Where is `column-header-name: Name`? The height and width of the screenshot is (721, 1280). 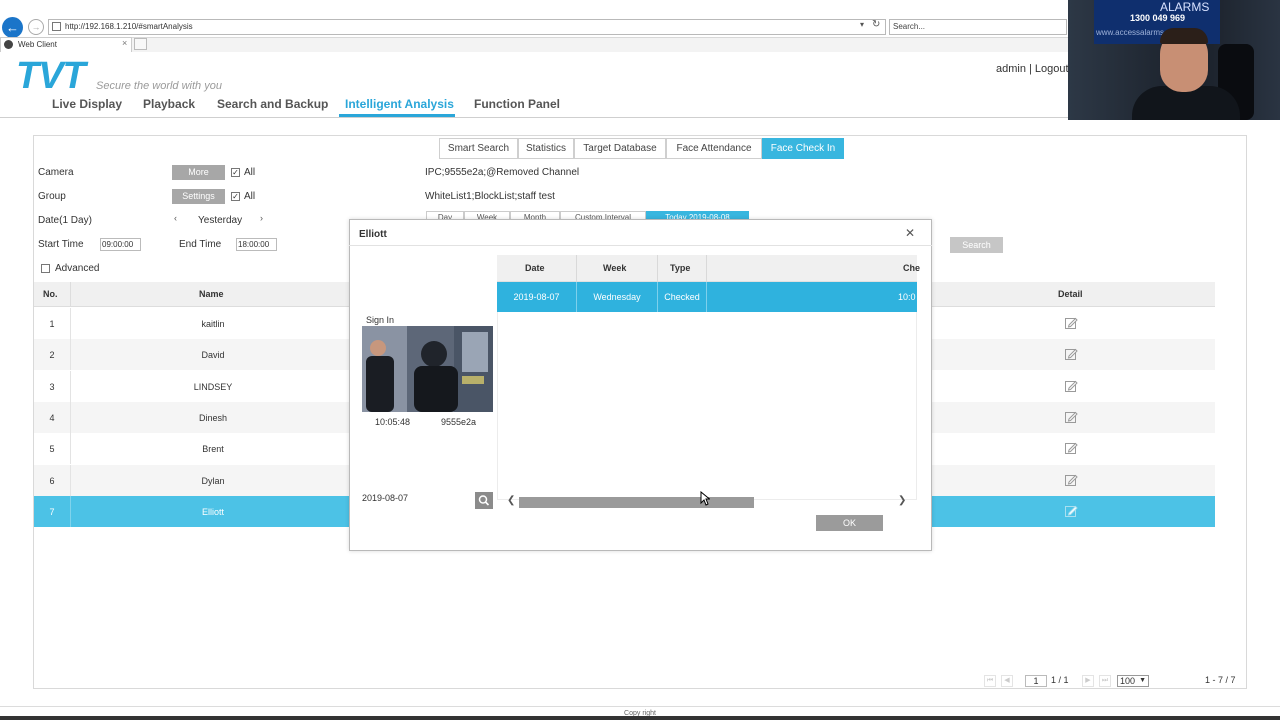 column-header-name: Name is located at coordinates (211, 294).